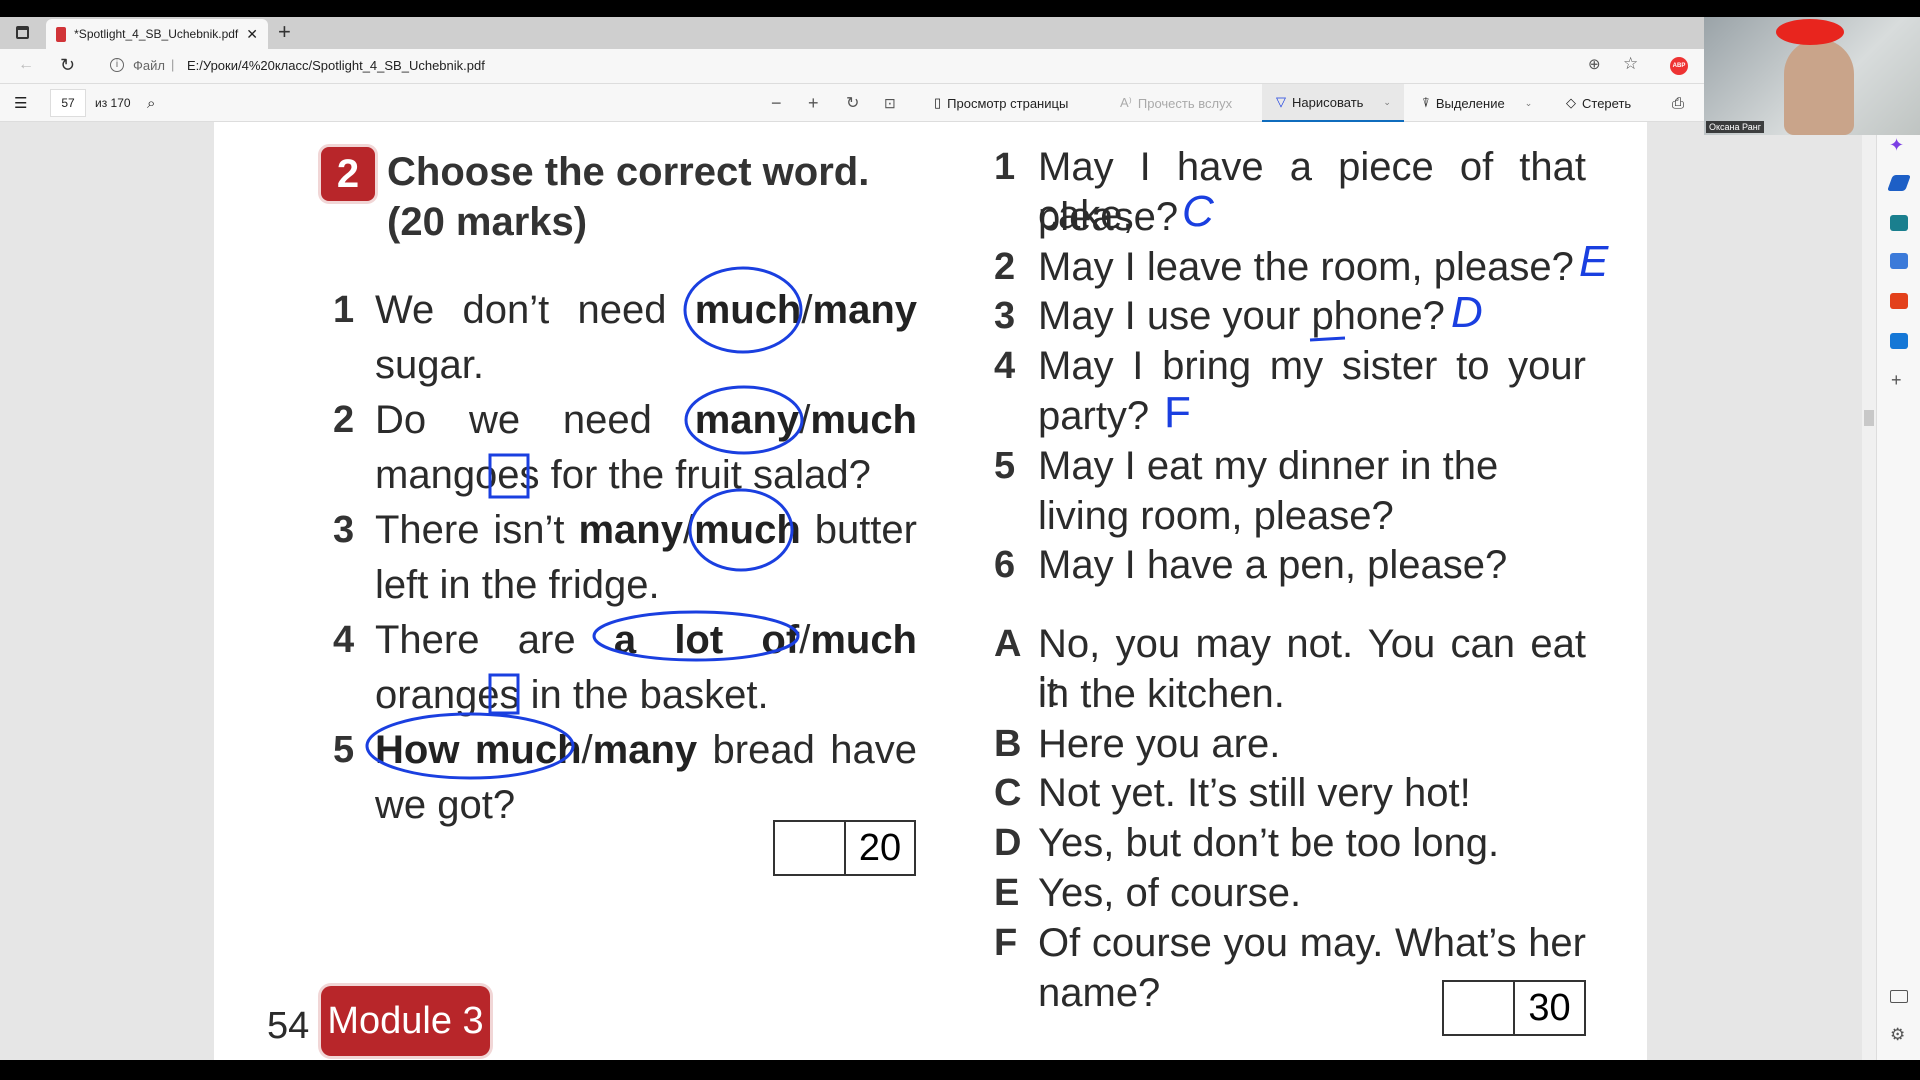 The width and height of the screenshot is (1920, 1080). I want to click on zoom-out-icon: −, so click(776, 103).